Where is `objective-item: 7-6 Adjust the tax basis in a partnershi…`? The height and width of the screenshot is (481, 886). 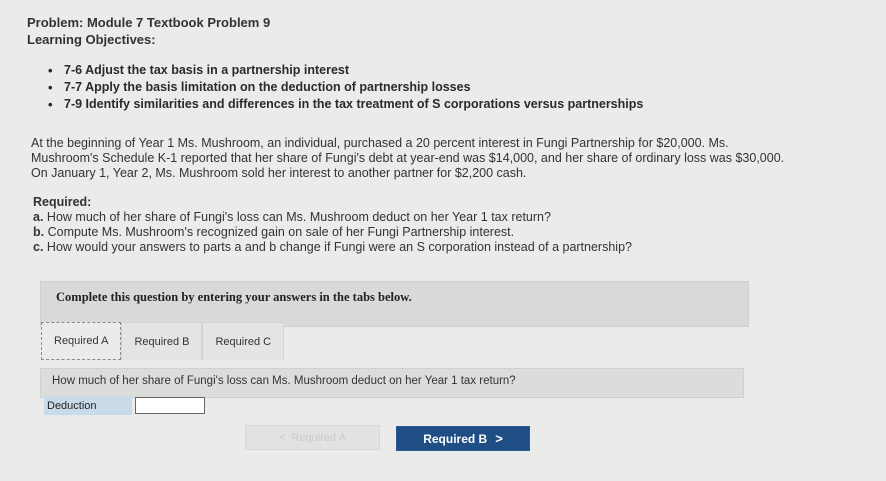 objective-item: 7-6 Adjust the tax basis in a partnershi… is located at coordinates (345, 70).